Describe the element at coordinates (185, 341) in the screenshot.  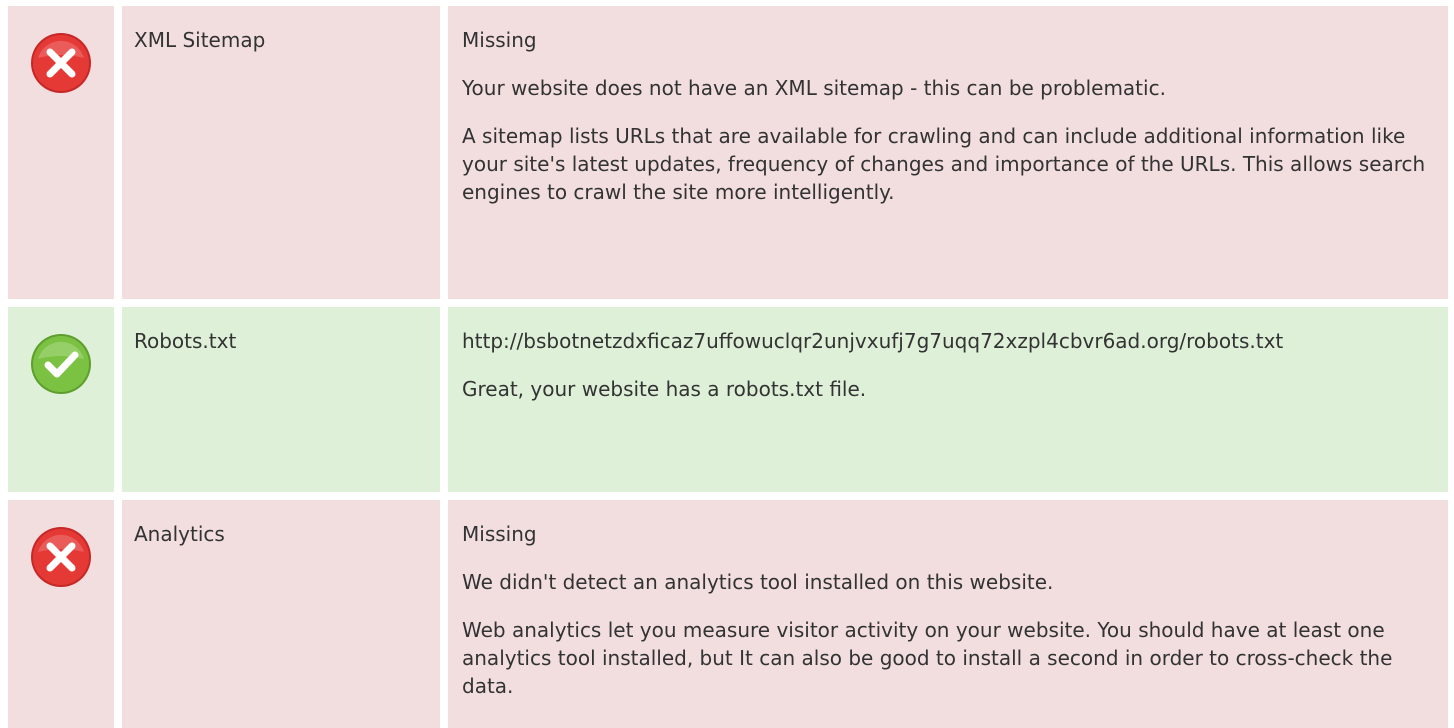
I see `check-label: Robots.txt` at that location.